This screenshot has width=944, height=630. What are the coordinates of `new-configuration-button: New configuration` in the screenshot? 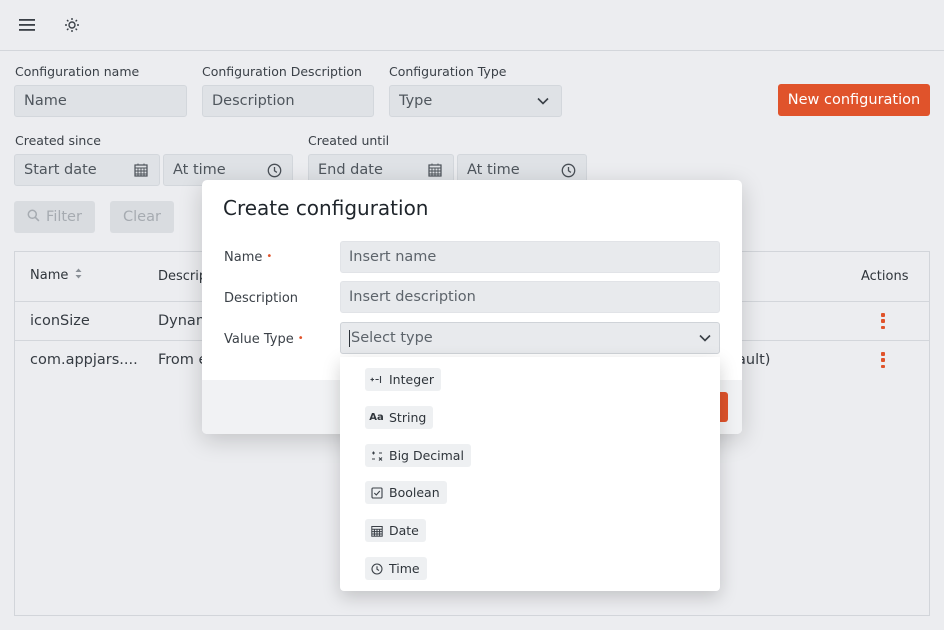 It's located at (854, 100).